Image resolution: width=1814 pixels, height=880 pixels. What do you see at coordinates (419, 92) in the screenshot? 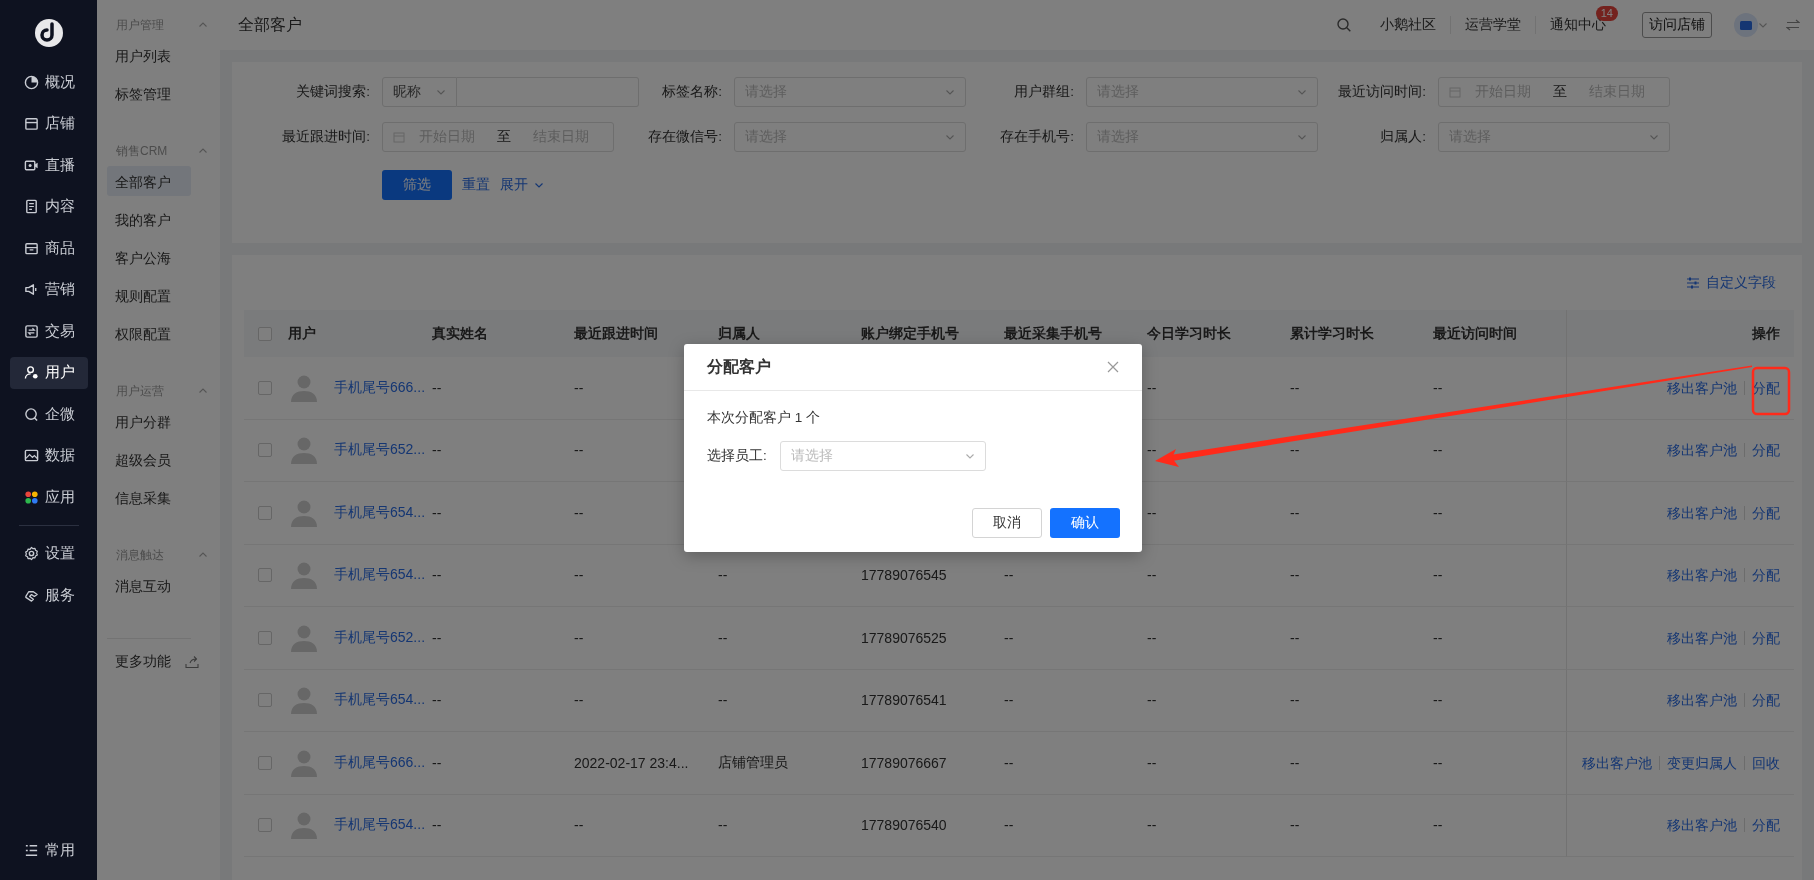
I see `keyword-type-select: 昵称` at bounding box center [419, 92].